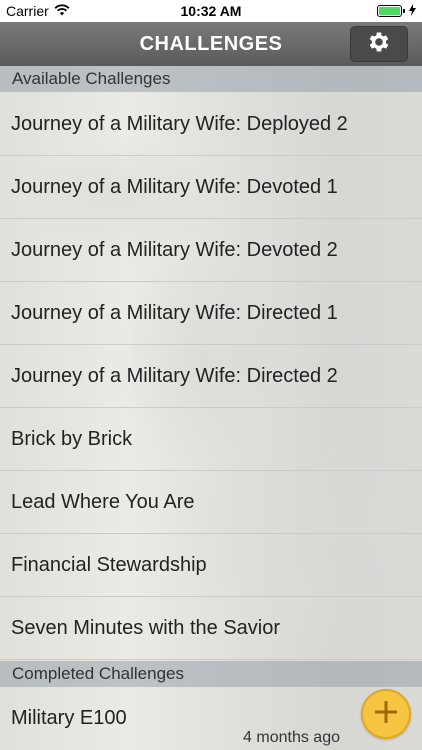  I want to click on challenge-row: Financial Stewardship, so click(211, 565).